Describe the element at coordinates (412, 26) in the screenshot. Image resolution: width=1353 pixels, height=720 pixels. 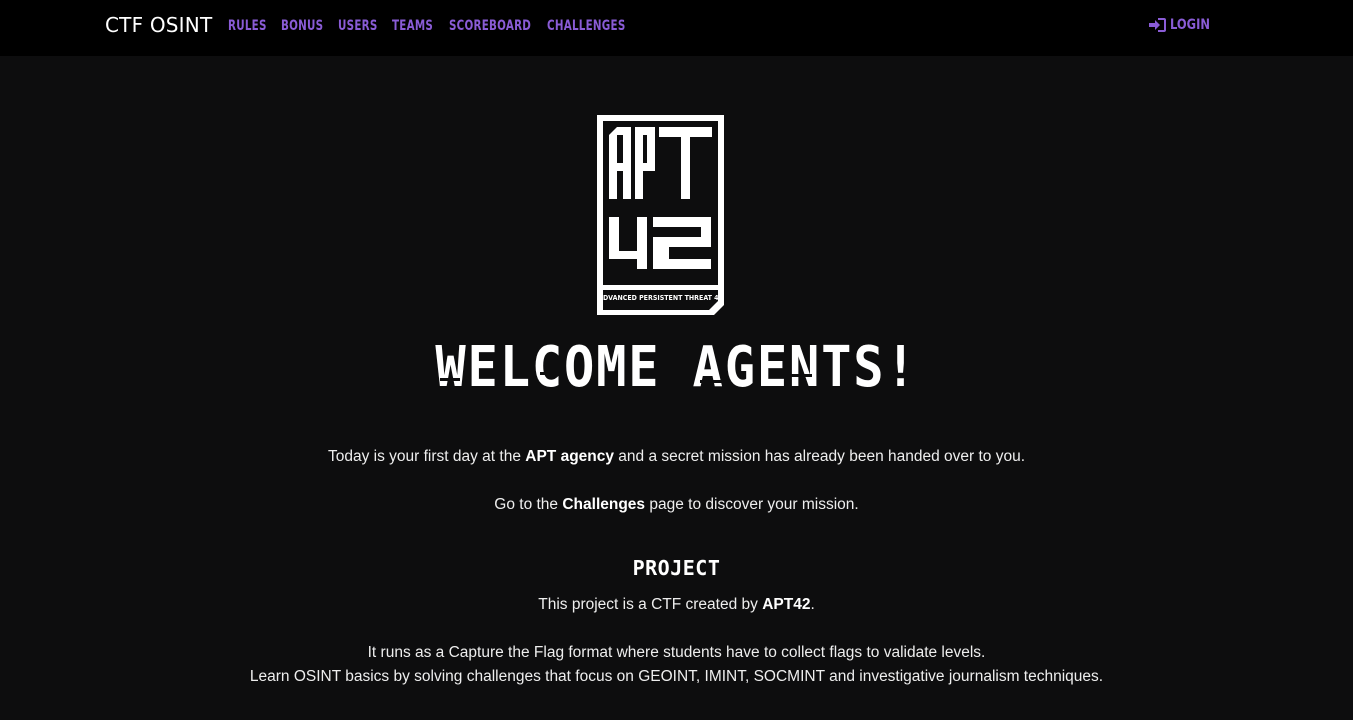
I see `nav-teams-link: TEAMS` at that location.